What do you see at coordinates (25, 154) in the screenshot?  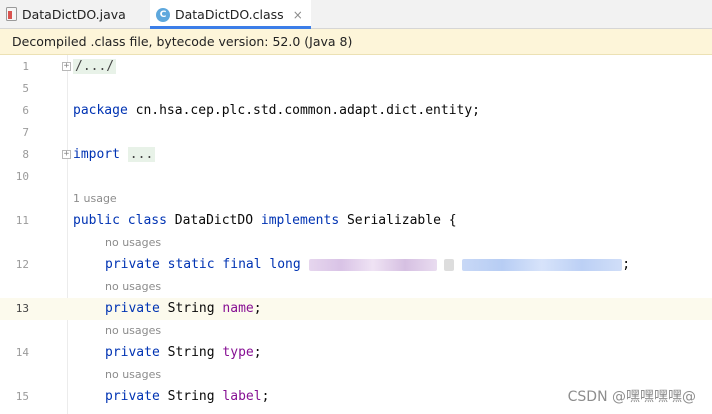 I see `line-number: 8` at bounding box center [25, 154].